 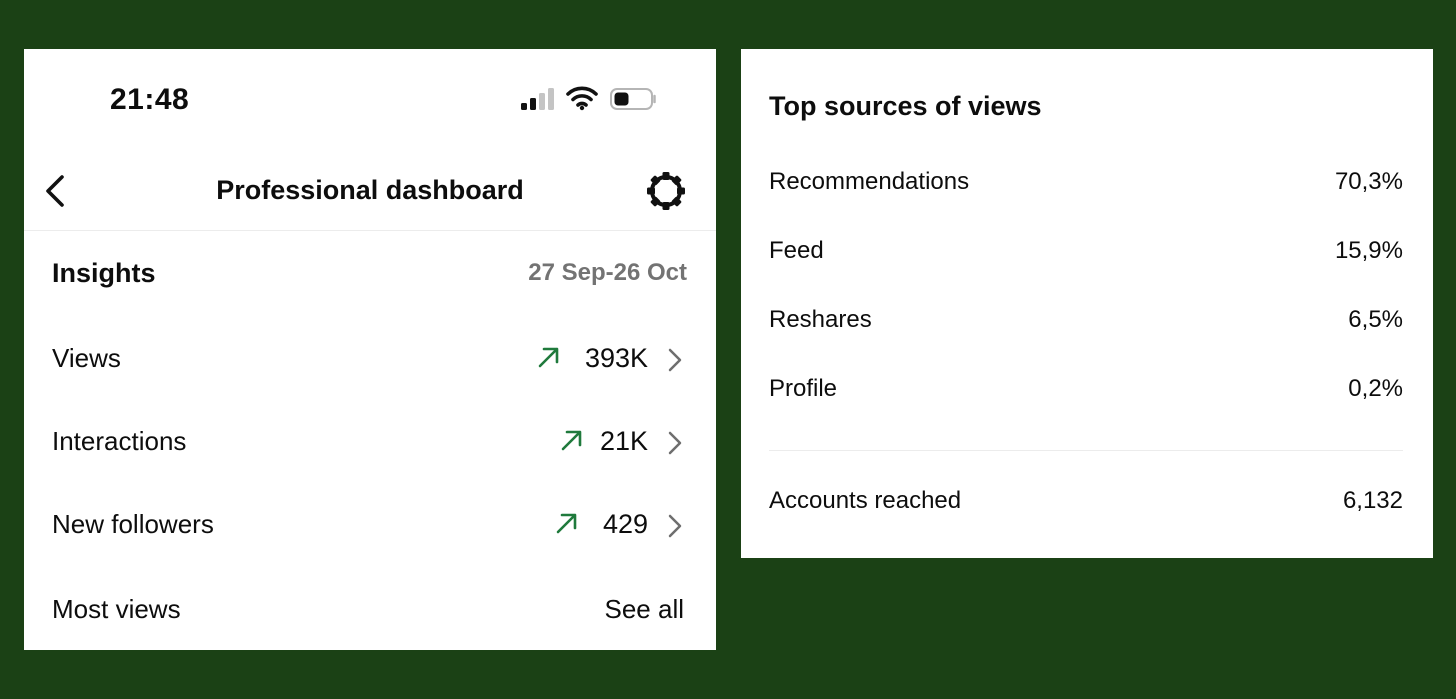 I want to click on accounts-reached-label: Accounts reached, so click(x=865, y=500).